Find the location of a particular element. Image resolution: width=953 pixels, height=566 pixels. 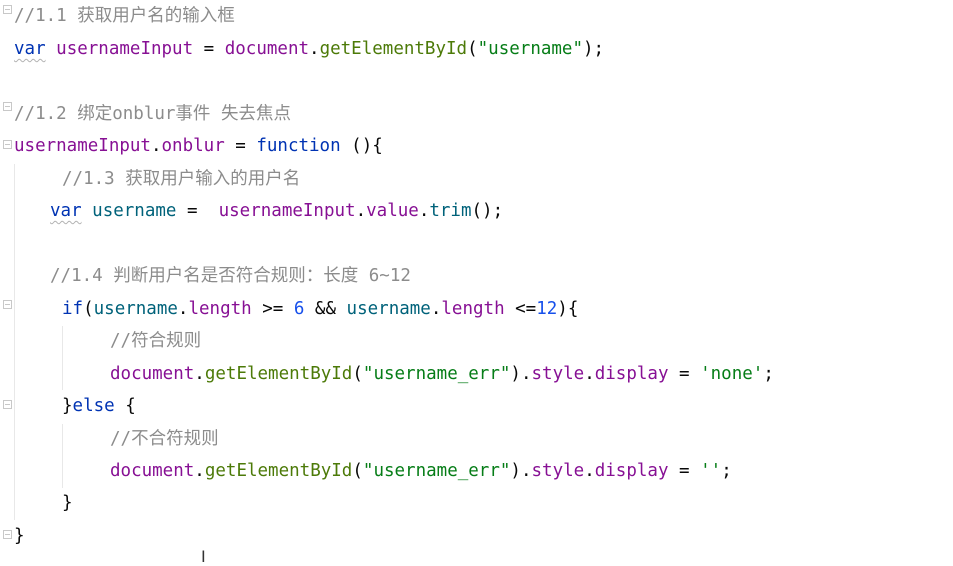

code-keyword: function is located at coordinates (298, 146).